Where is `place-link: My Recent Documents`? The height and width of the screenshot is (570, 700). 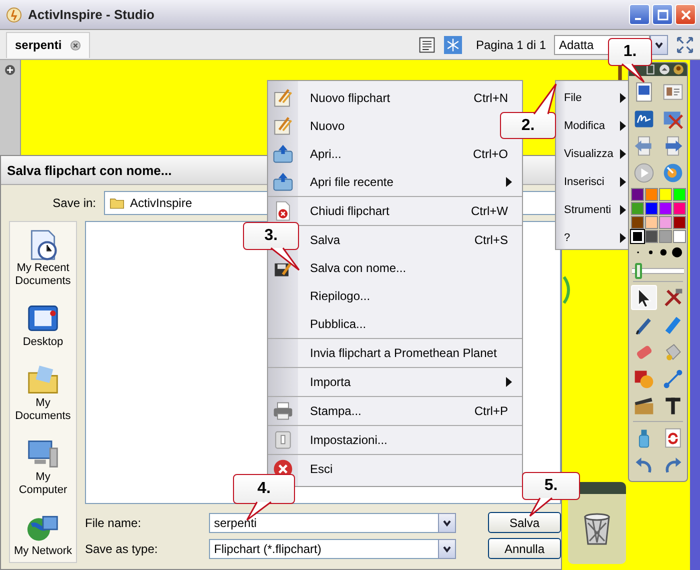 place-link: My Recent Documents is located at coordinates (43, 275).